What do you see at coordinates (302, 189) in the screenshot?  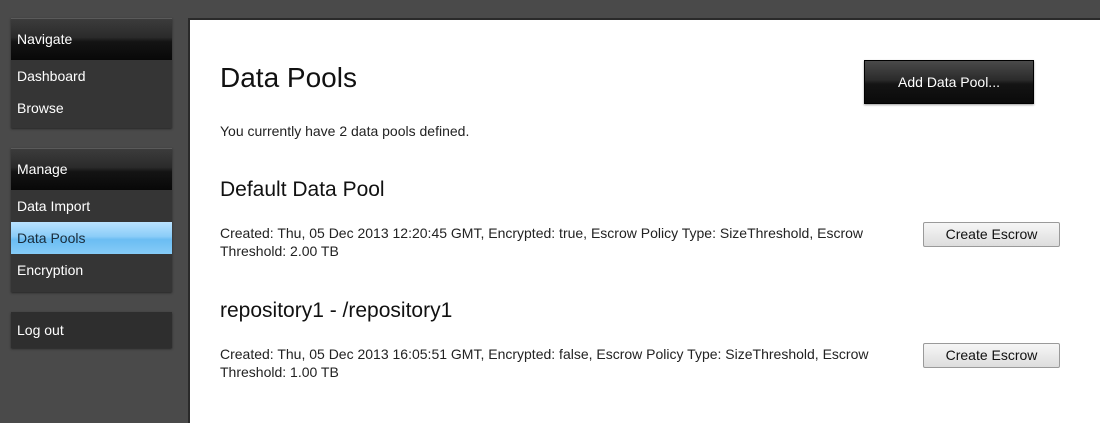 I see `pool-name: Default Data Pool` at bounding box center [302, 189].